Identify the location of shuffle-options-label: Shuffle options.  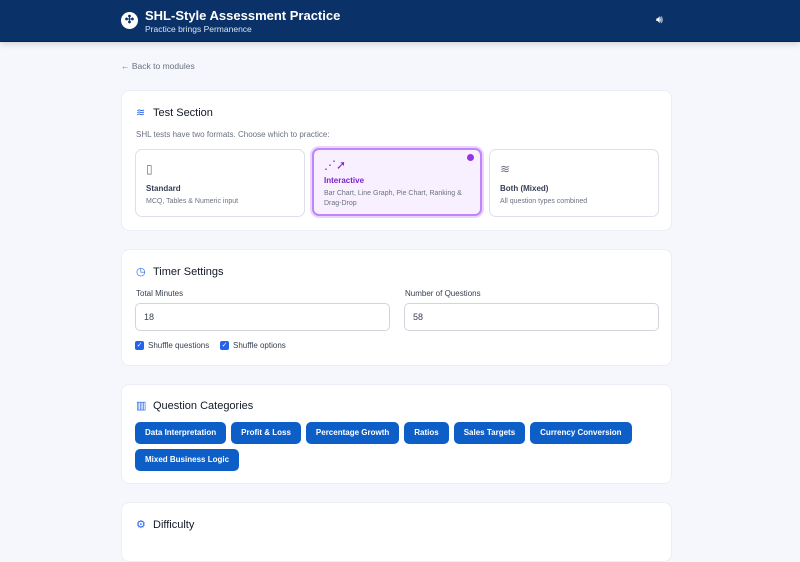
(259, 345).